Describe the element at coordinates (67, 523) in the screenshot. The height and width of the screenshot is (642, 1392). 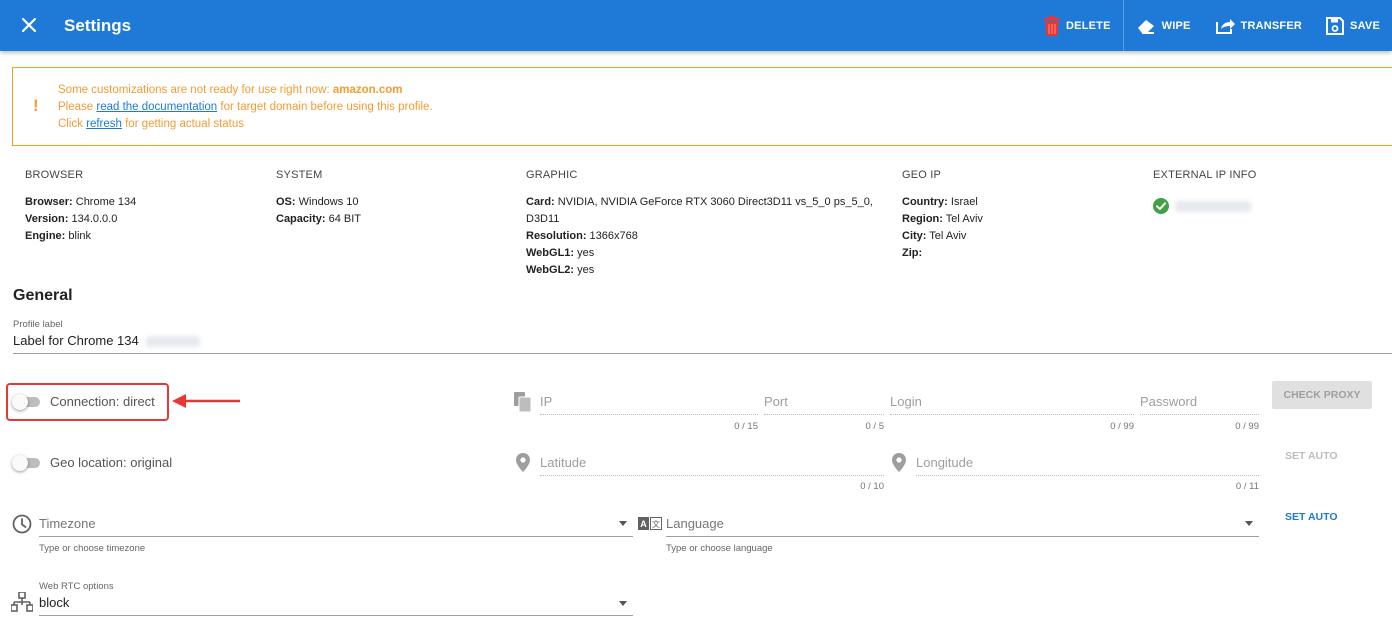
I see `timezone-input: Timezone` at that location.